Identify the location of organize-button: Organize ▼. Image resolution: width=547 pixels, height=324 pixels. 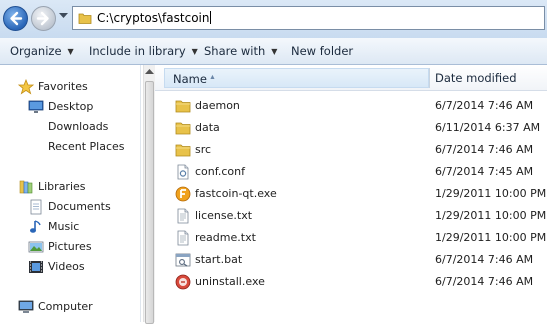
(42, 51).